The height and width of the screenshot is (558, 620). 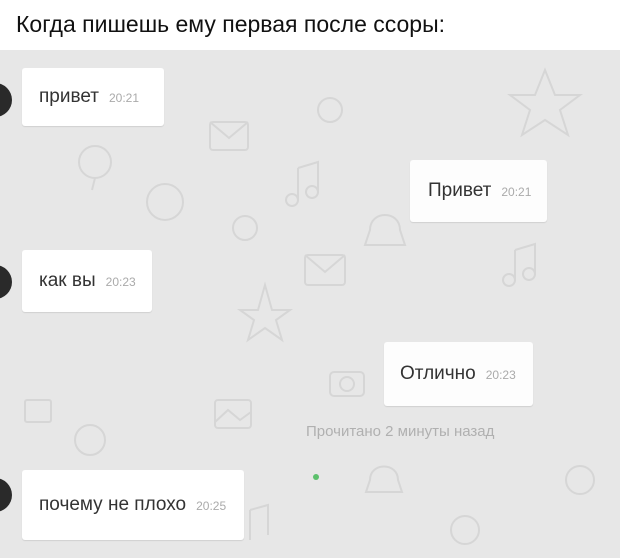 What do you see at coordinates (310, 25) in the screenshot?
I see `meme-caption: Когда пишешь ему первая после ссоры:` at bounding box center [310, 25].